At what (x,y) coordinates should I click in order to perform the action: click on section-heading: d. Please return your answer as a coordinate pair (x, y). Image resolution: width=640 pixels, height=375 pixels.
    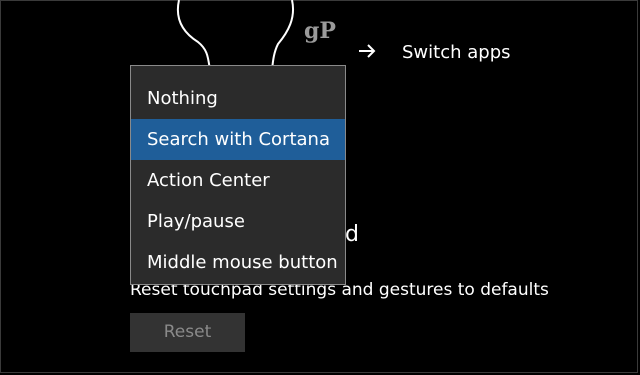
    Looking at the image, I should click on (352, 234).